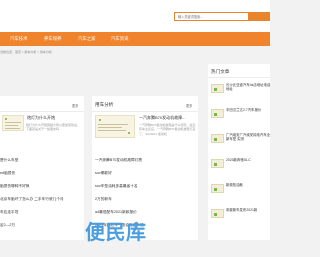 The height and width of the screenshot is (257, 320). What do you see at coordinates (249, 160) in the screenshot?
I see `hot-article-title: 2023款奔驰GLC` at bounding box center [249, 160].